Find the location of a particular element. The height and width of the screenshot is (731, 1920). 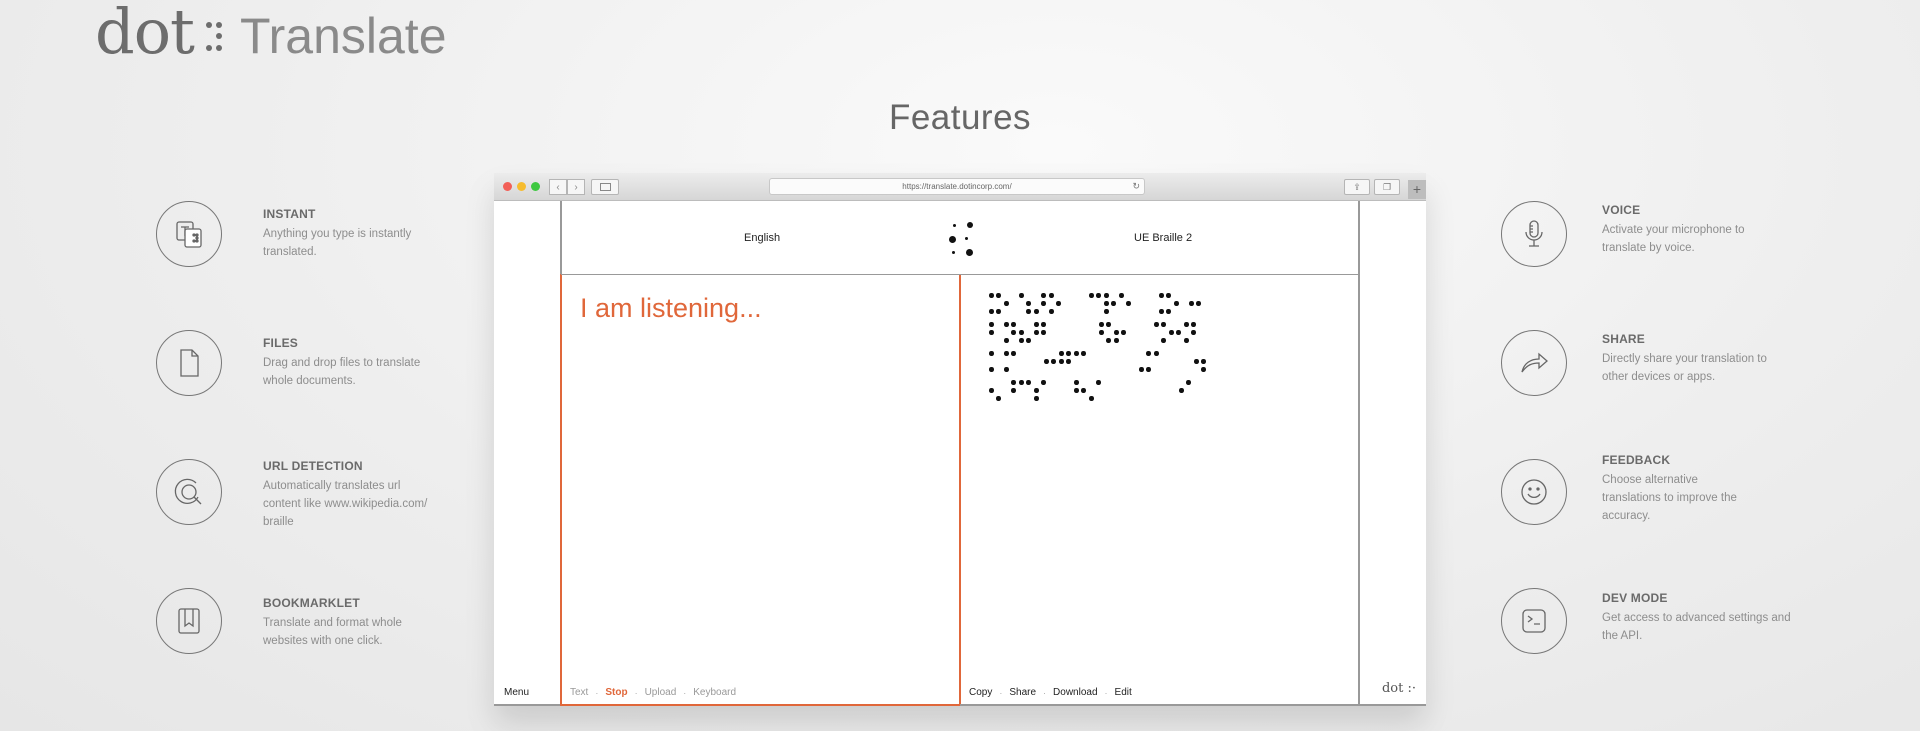

minimize-icon is located at coordinates (521, 186).